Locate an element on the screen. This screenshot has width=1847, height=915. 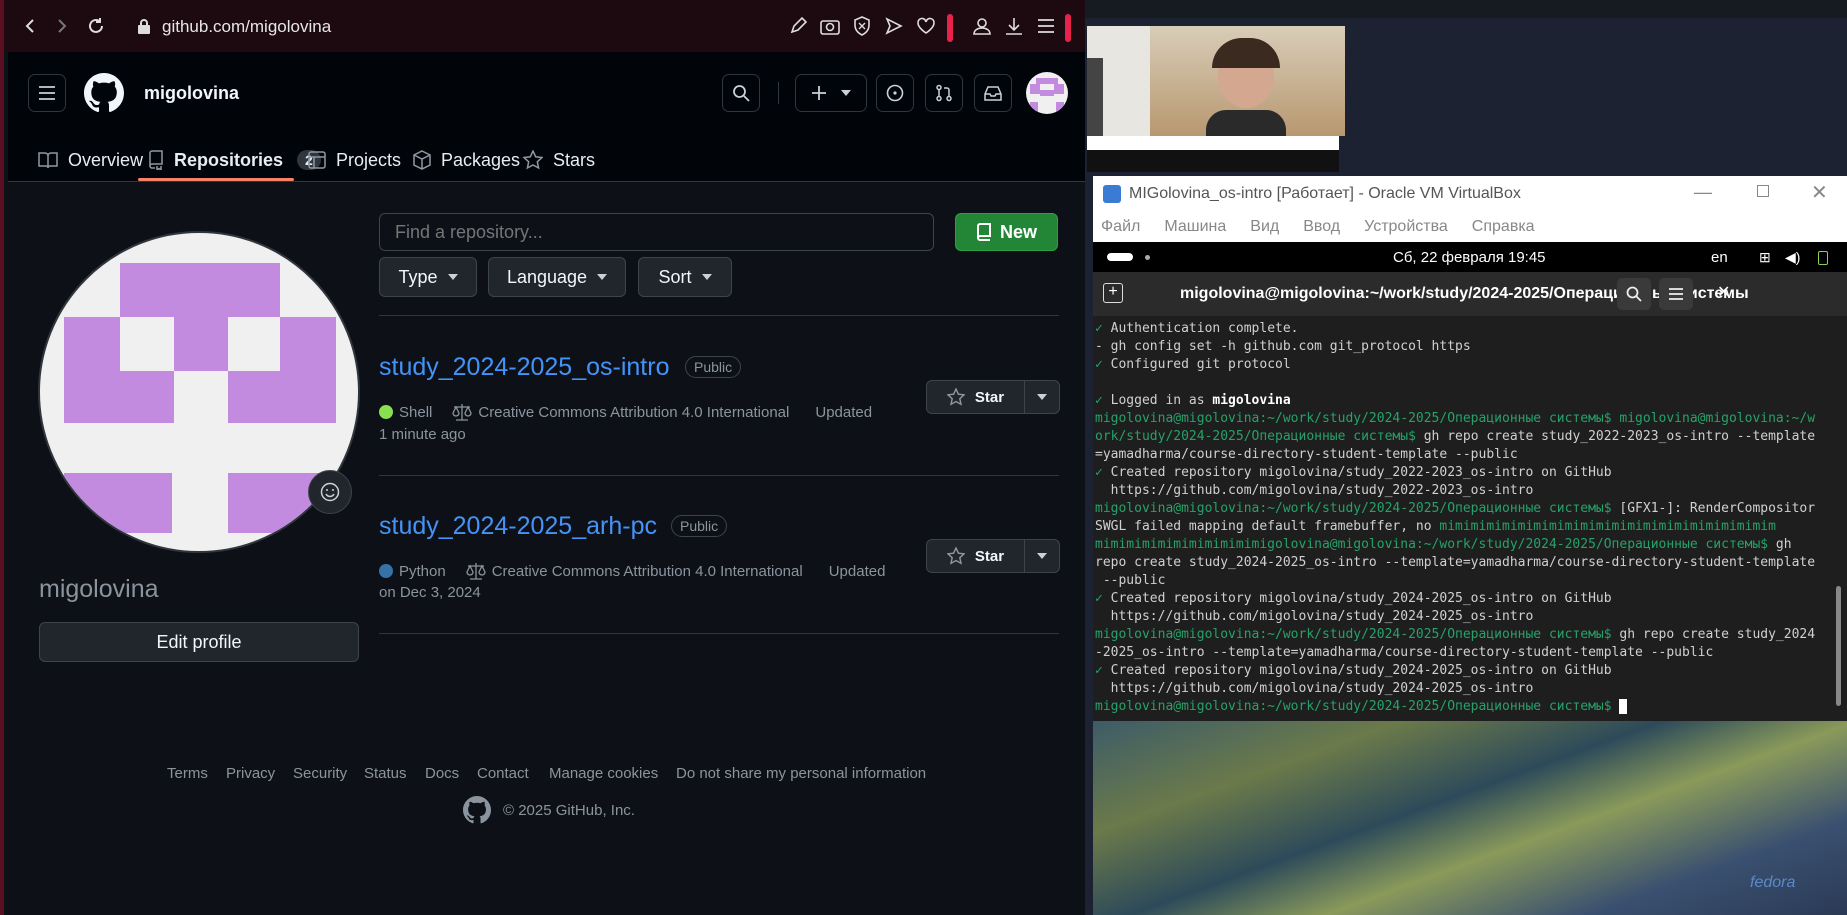
tab-label: Repositories is located at coordinates (229, 159).